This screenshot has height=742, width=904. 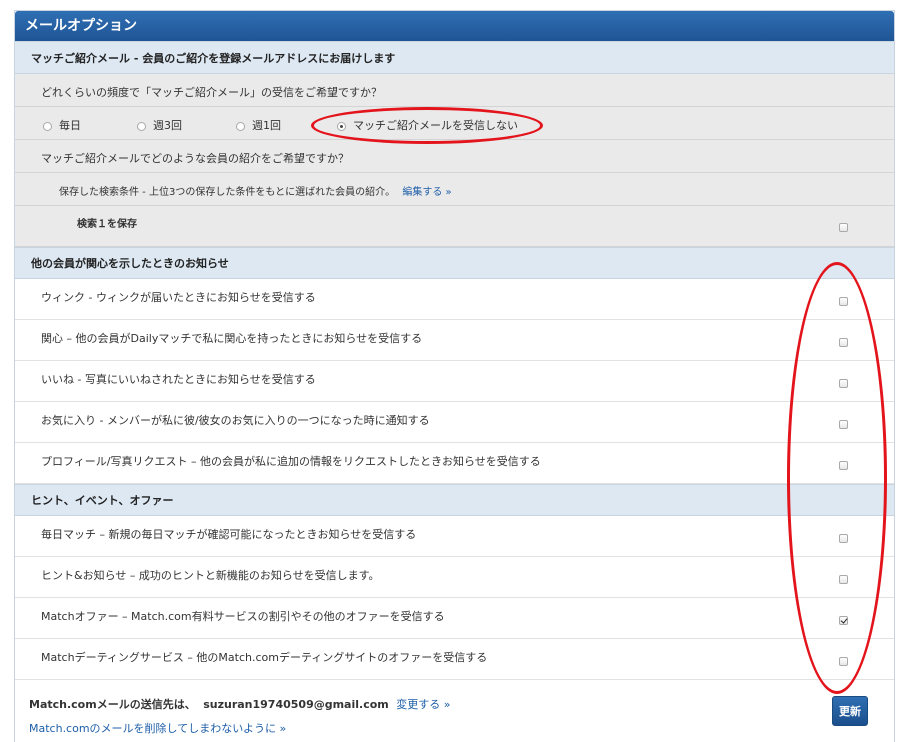 What do you see at coordinates (178, 379) in the screenshot?
I see `interest-label-like: いいね - 写真にいいねされたときにお知らせを受信する` at bounding box center [178, 379].